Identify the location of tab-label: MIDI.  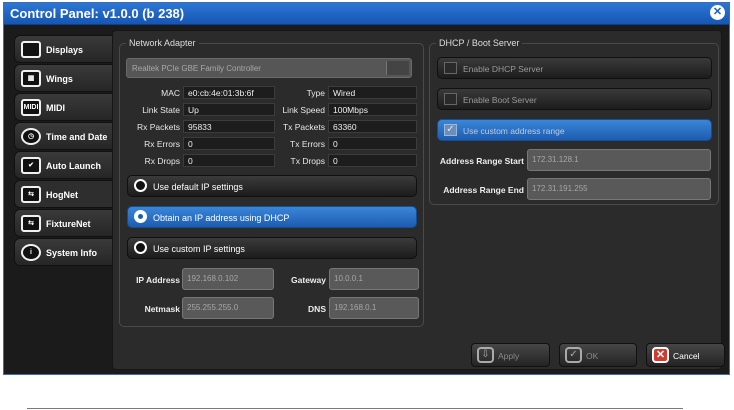
(55, 108).